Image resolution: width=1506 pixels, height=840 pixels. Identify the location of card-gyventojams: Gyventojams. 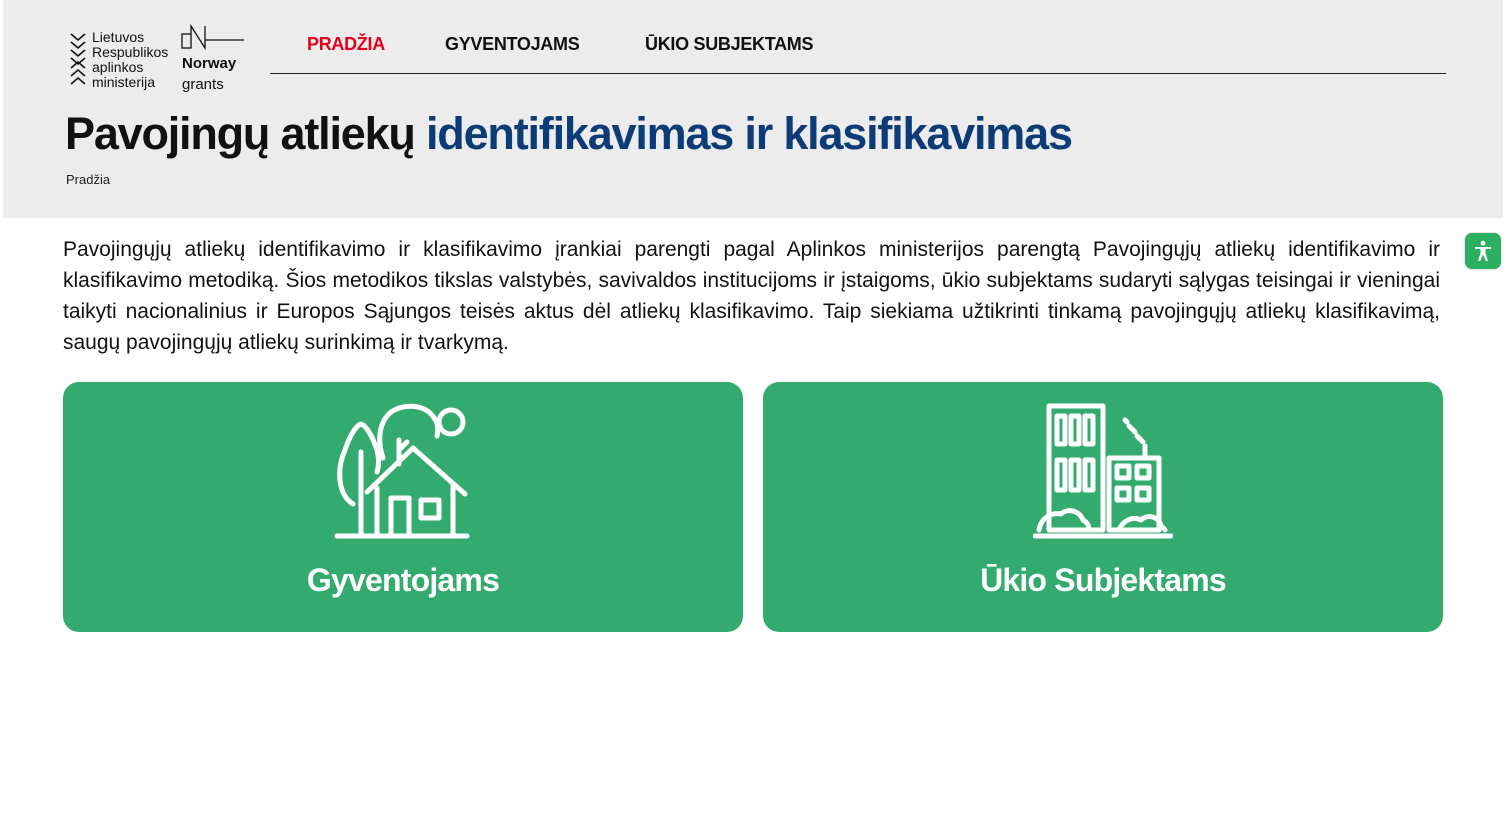
(403, 507).